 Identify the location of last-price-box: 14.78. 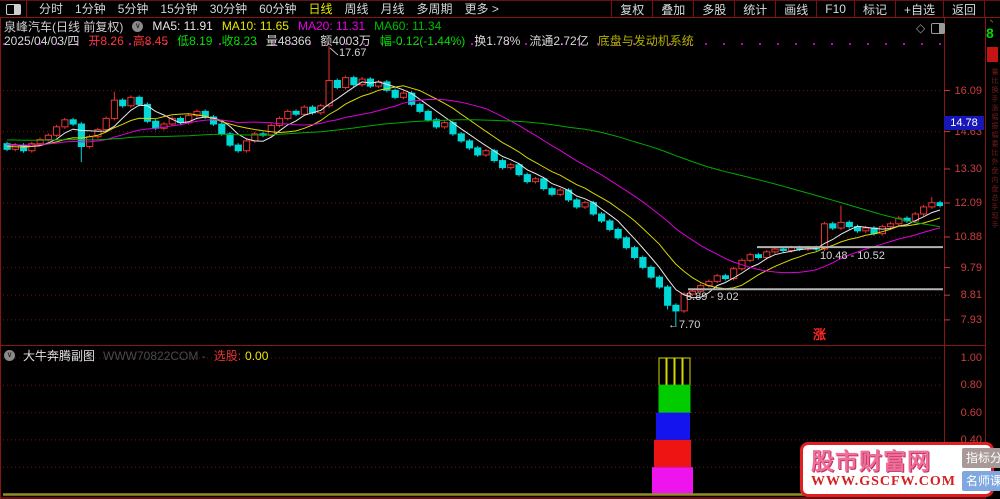
(964, 123).